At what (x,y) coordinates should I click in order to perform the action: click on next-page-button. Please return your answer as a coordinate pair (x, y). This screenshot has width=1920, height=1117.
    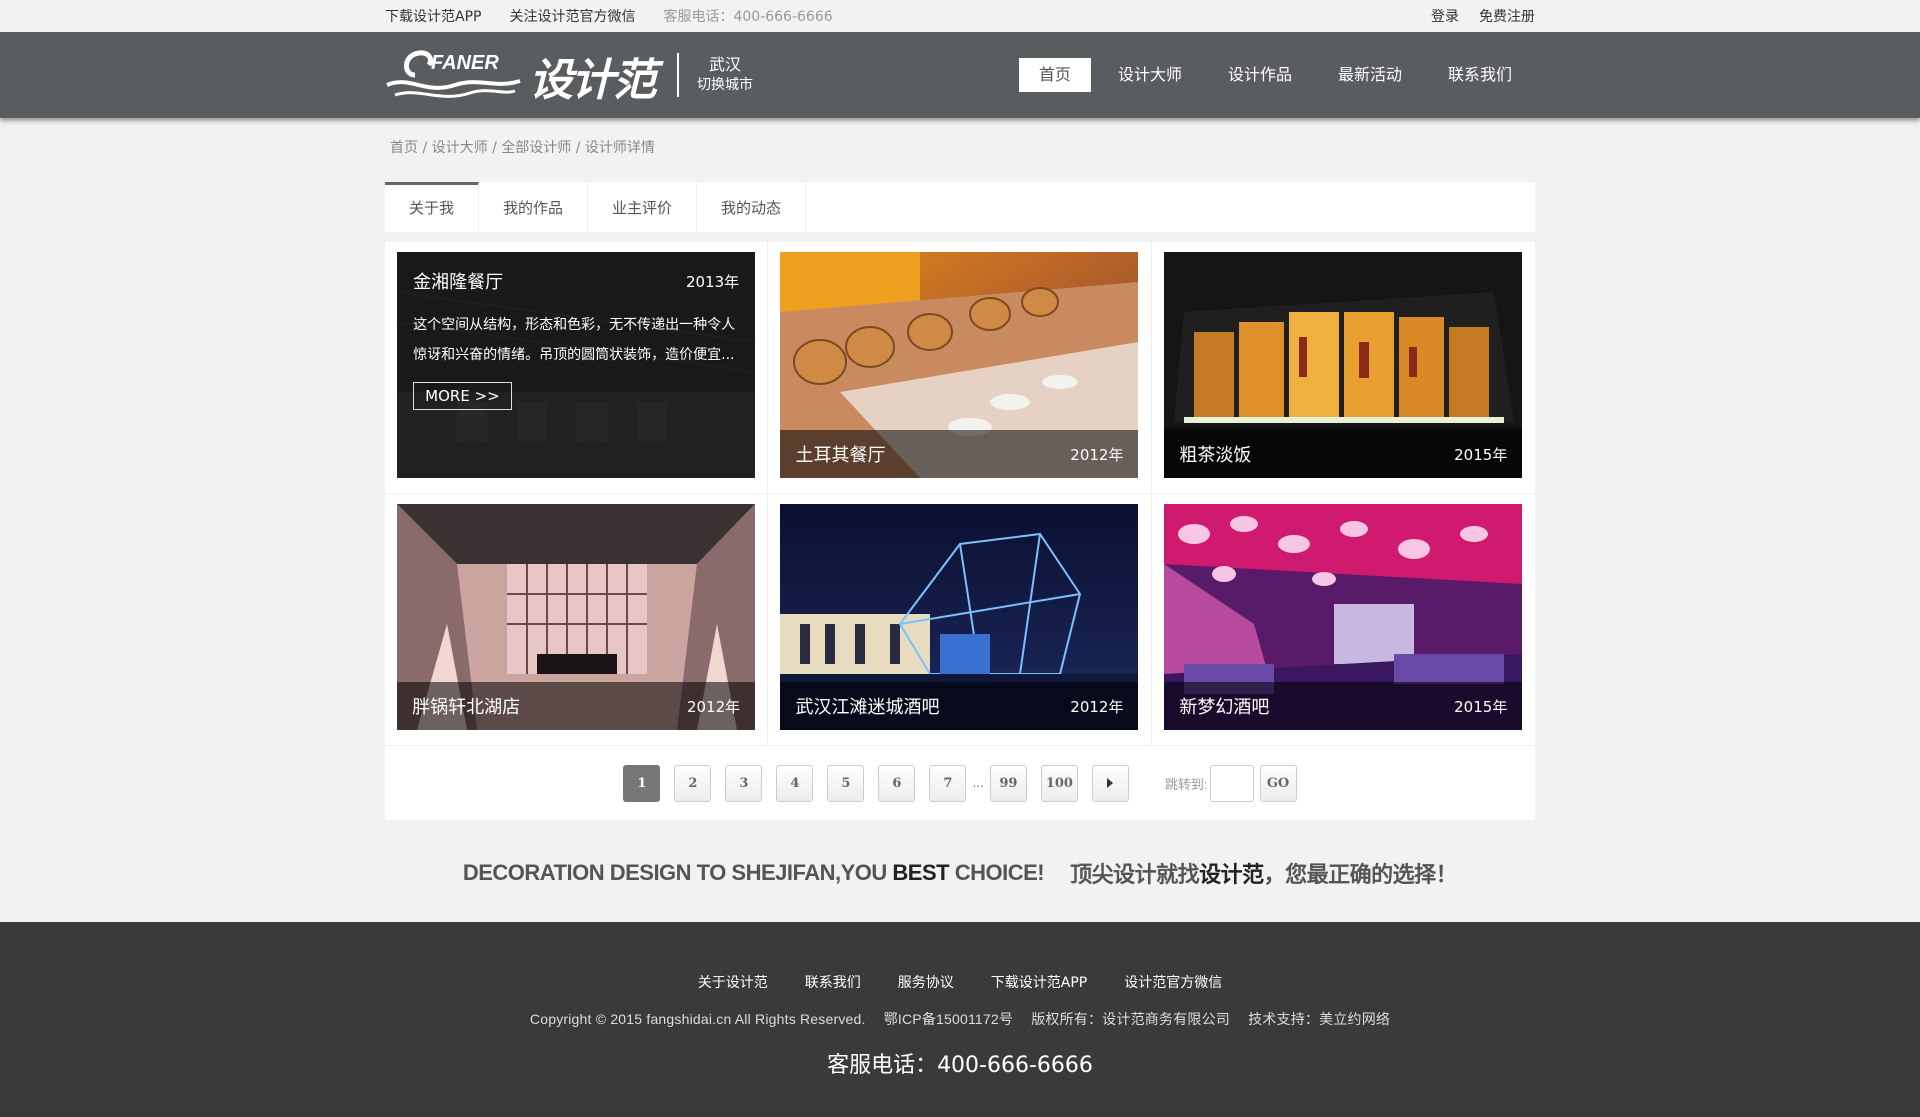
    Looking at the image, I should click on (1110, 783).